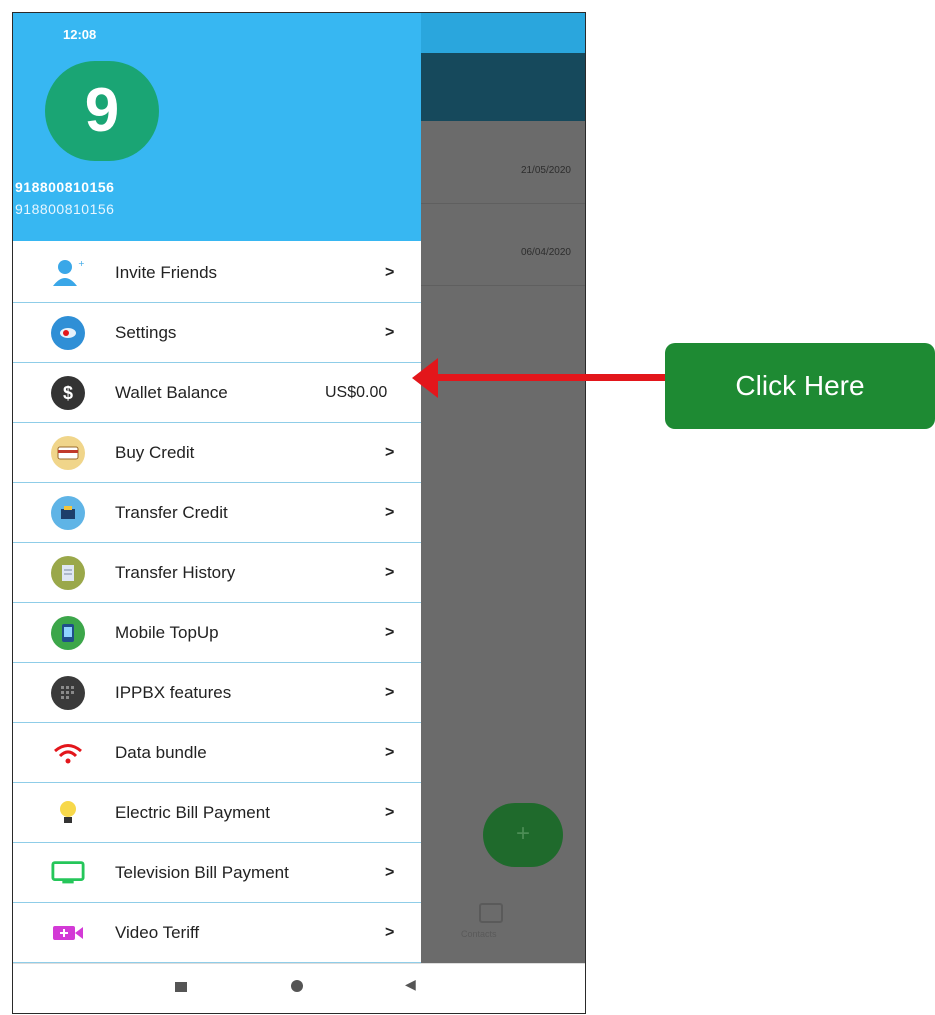 The image size is (935, 1015). Describe the element at coordinates (356, 392) in the screenshot. I see `wallet-balance-value: US$0.00` at that location.